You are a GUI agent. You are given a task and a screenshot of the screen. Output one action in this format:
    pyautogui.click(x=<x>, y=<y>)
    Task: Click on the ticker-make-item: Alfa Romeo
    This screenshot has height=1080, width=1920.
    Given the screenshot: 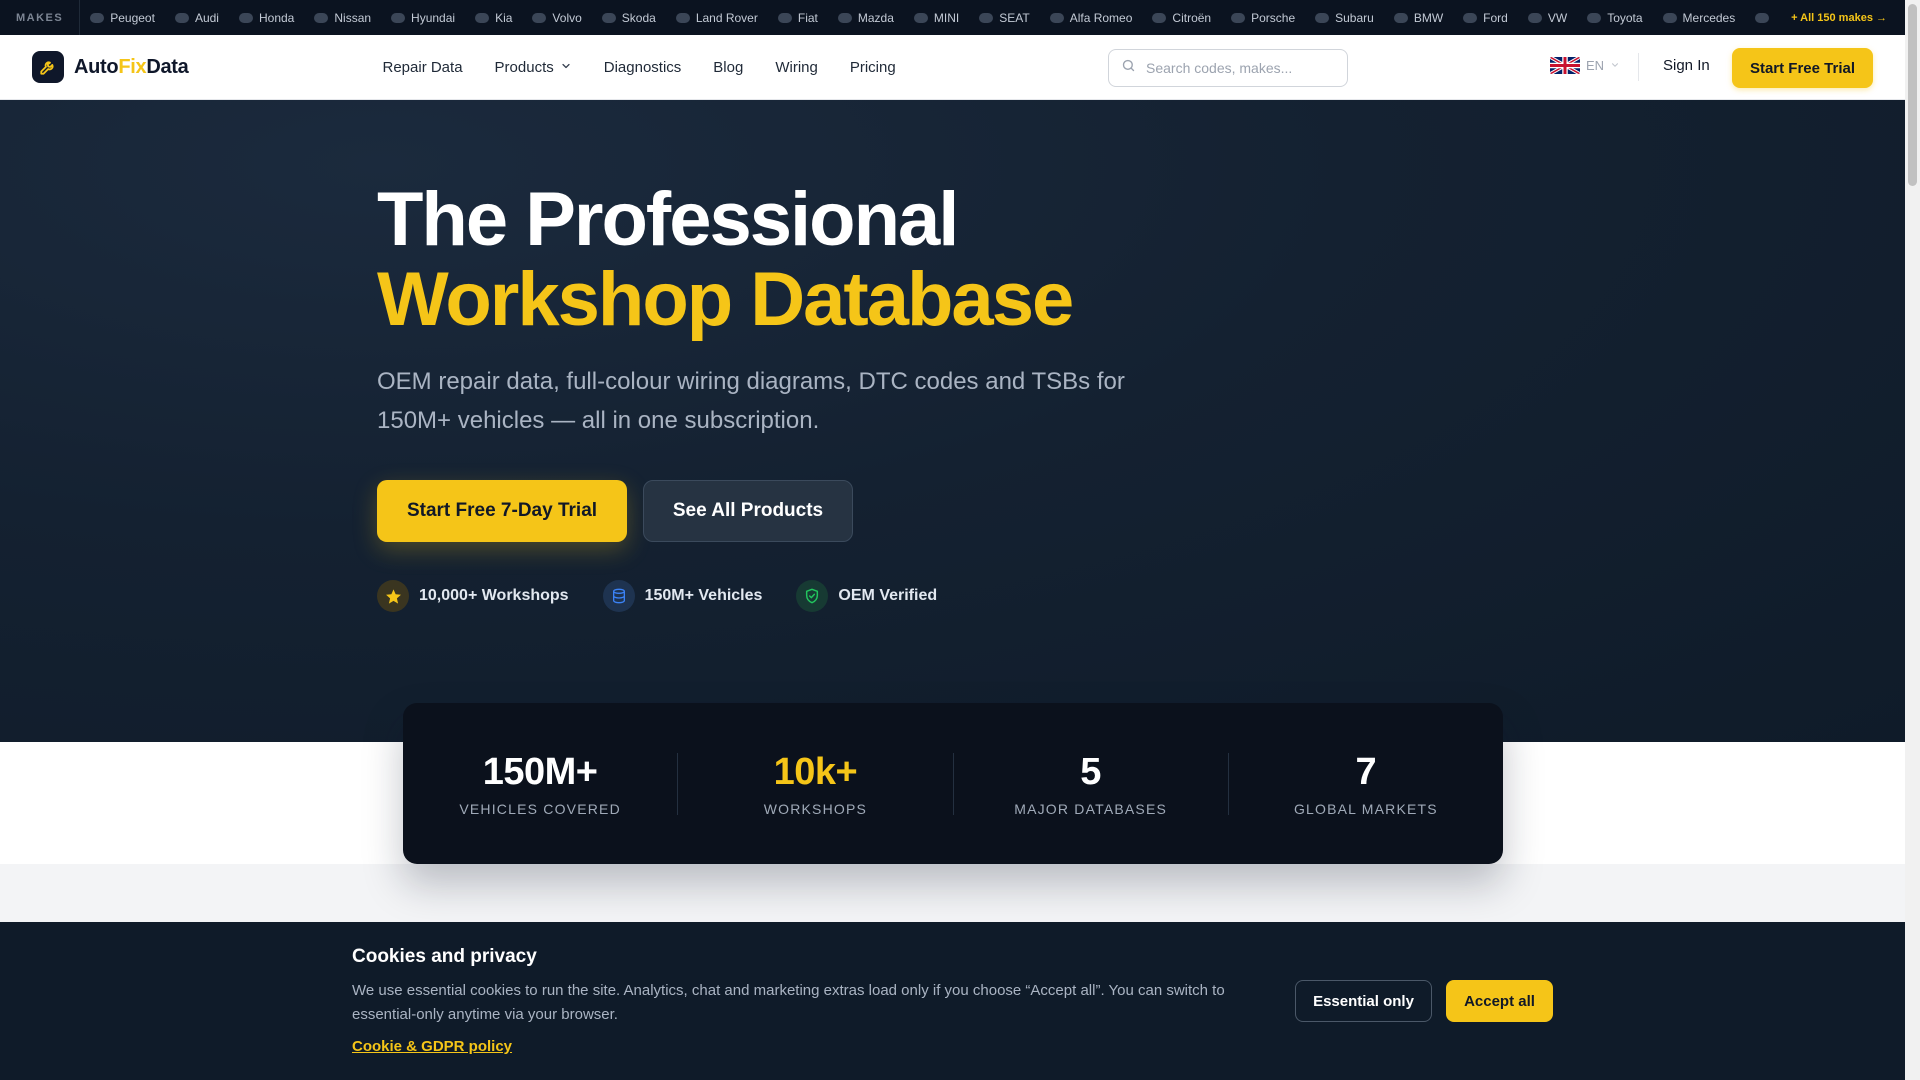 What is the action you would take?
    pyautogui.click(x=1090, y=18)
    